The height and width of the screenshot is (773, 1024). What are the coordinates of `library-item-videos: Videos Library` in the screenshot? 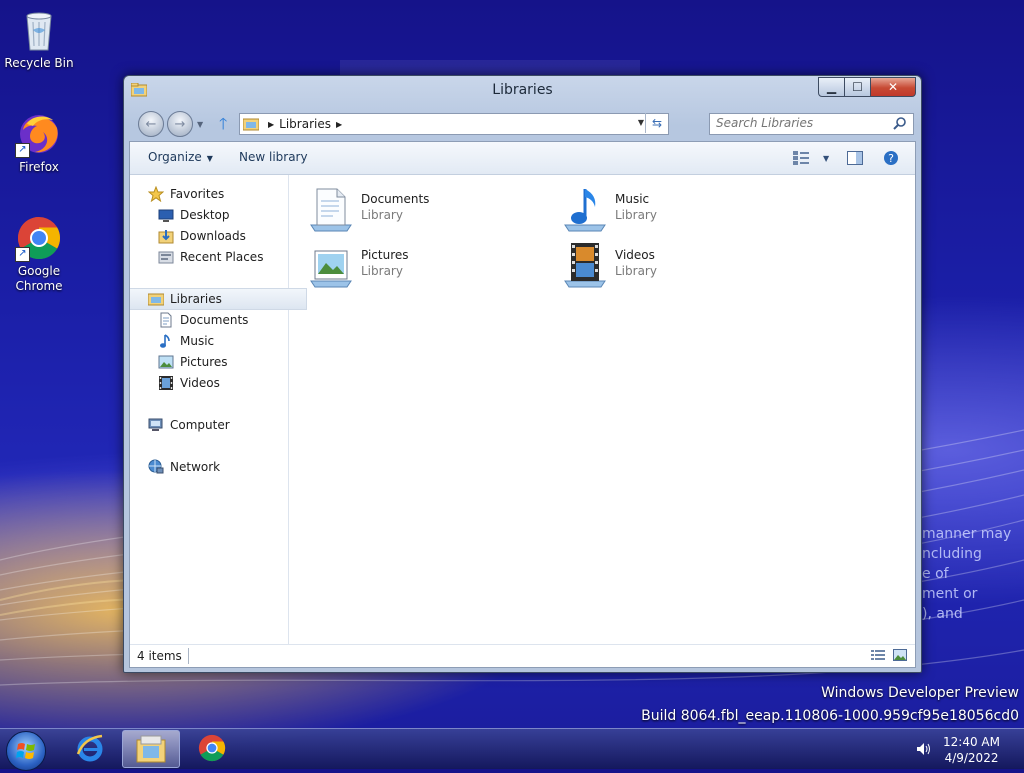 It's located at (663, 262).